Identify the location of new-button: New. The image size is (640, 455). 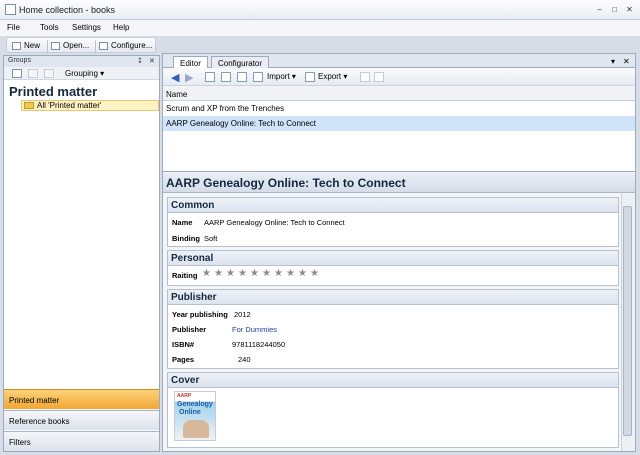
(25, 46).